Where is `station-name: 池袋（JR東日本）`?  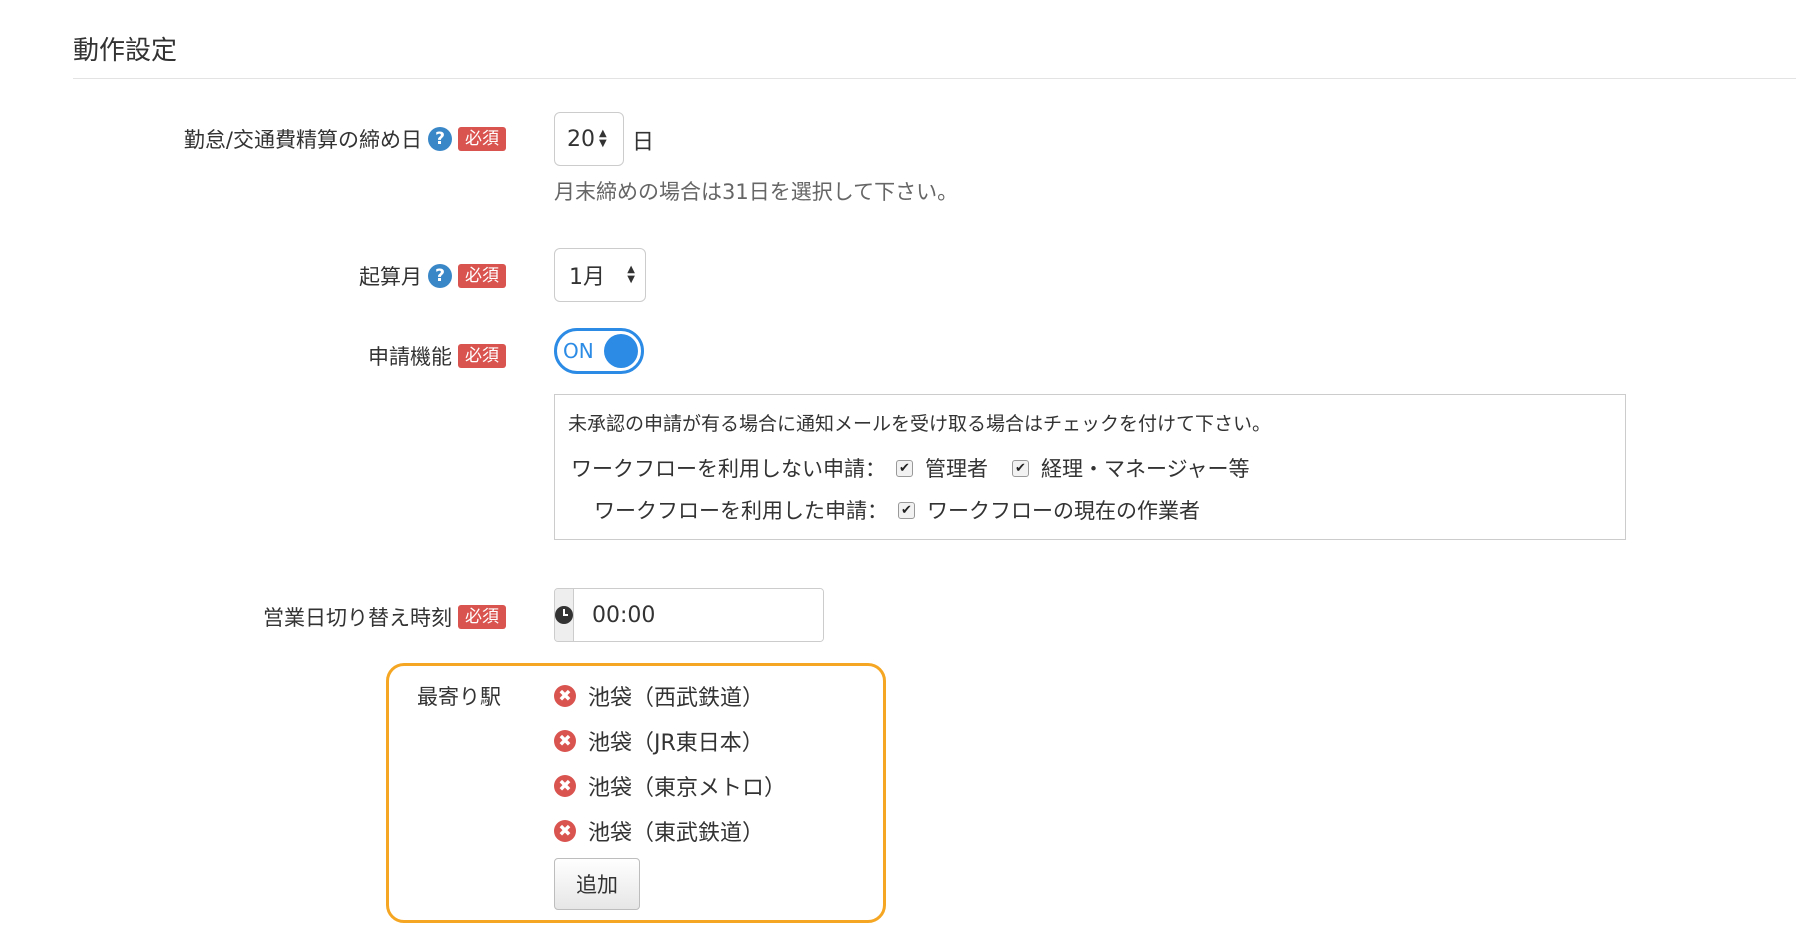 station-name: 池袋（JR東日本） is located at coordinates (676, 743).